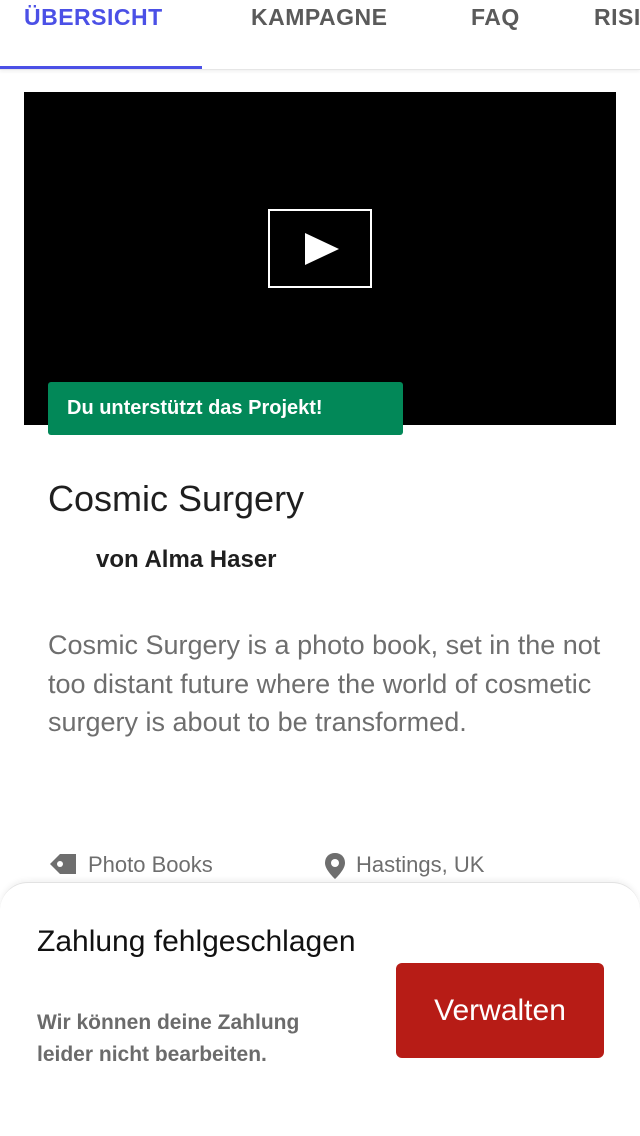 This screenshot has height=1136, width=640. What do you see at coordinates (335, 869) in the screenshot?
I see `location-pin-icon` at bounding box center [335, 869].